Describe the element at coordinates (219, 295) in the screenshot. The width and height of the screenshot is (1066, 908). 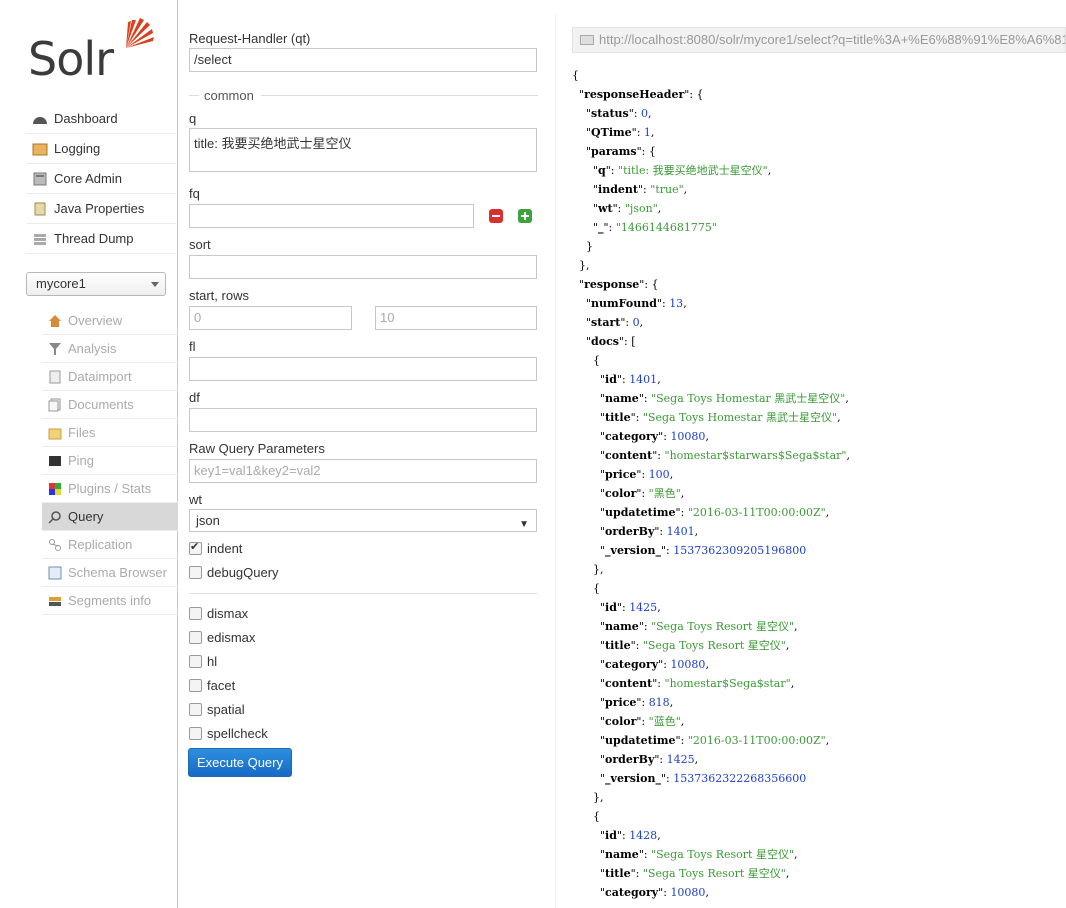
I see `start-rows-label: start, rows` at that location.